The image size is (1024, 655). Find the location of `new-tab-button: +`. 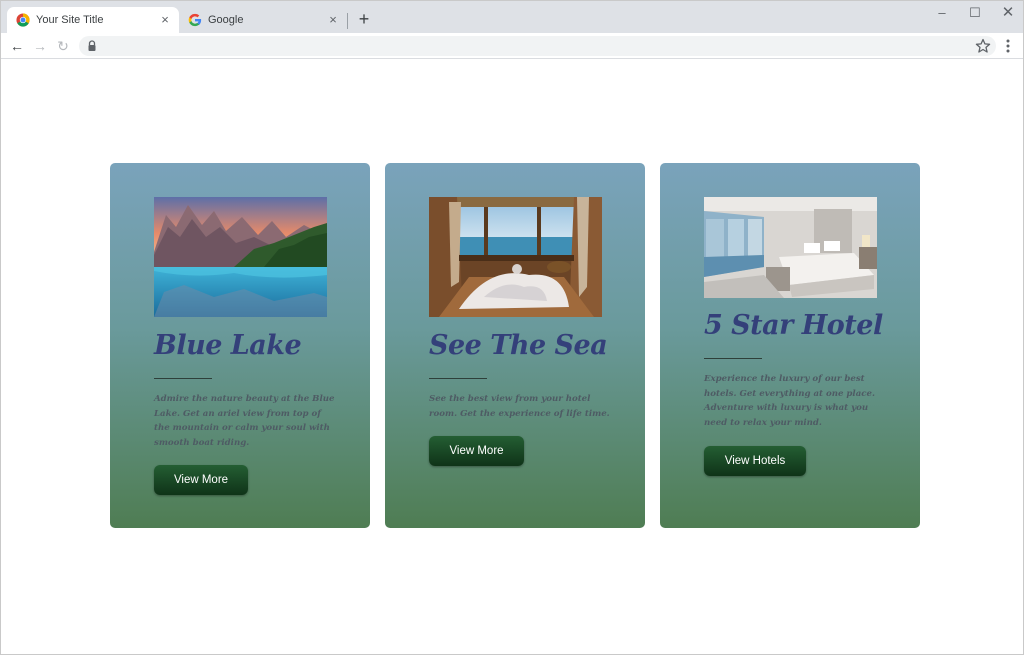

new-tab-button: + is located at coordinates (364, 19).